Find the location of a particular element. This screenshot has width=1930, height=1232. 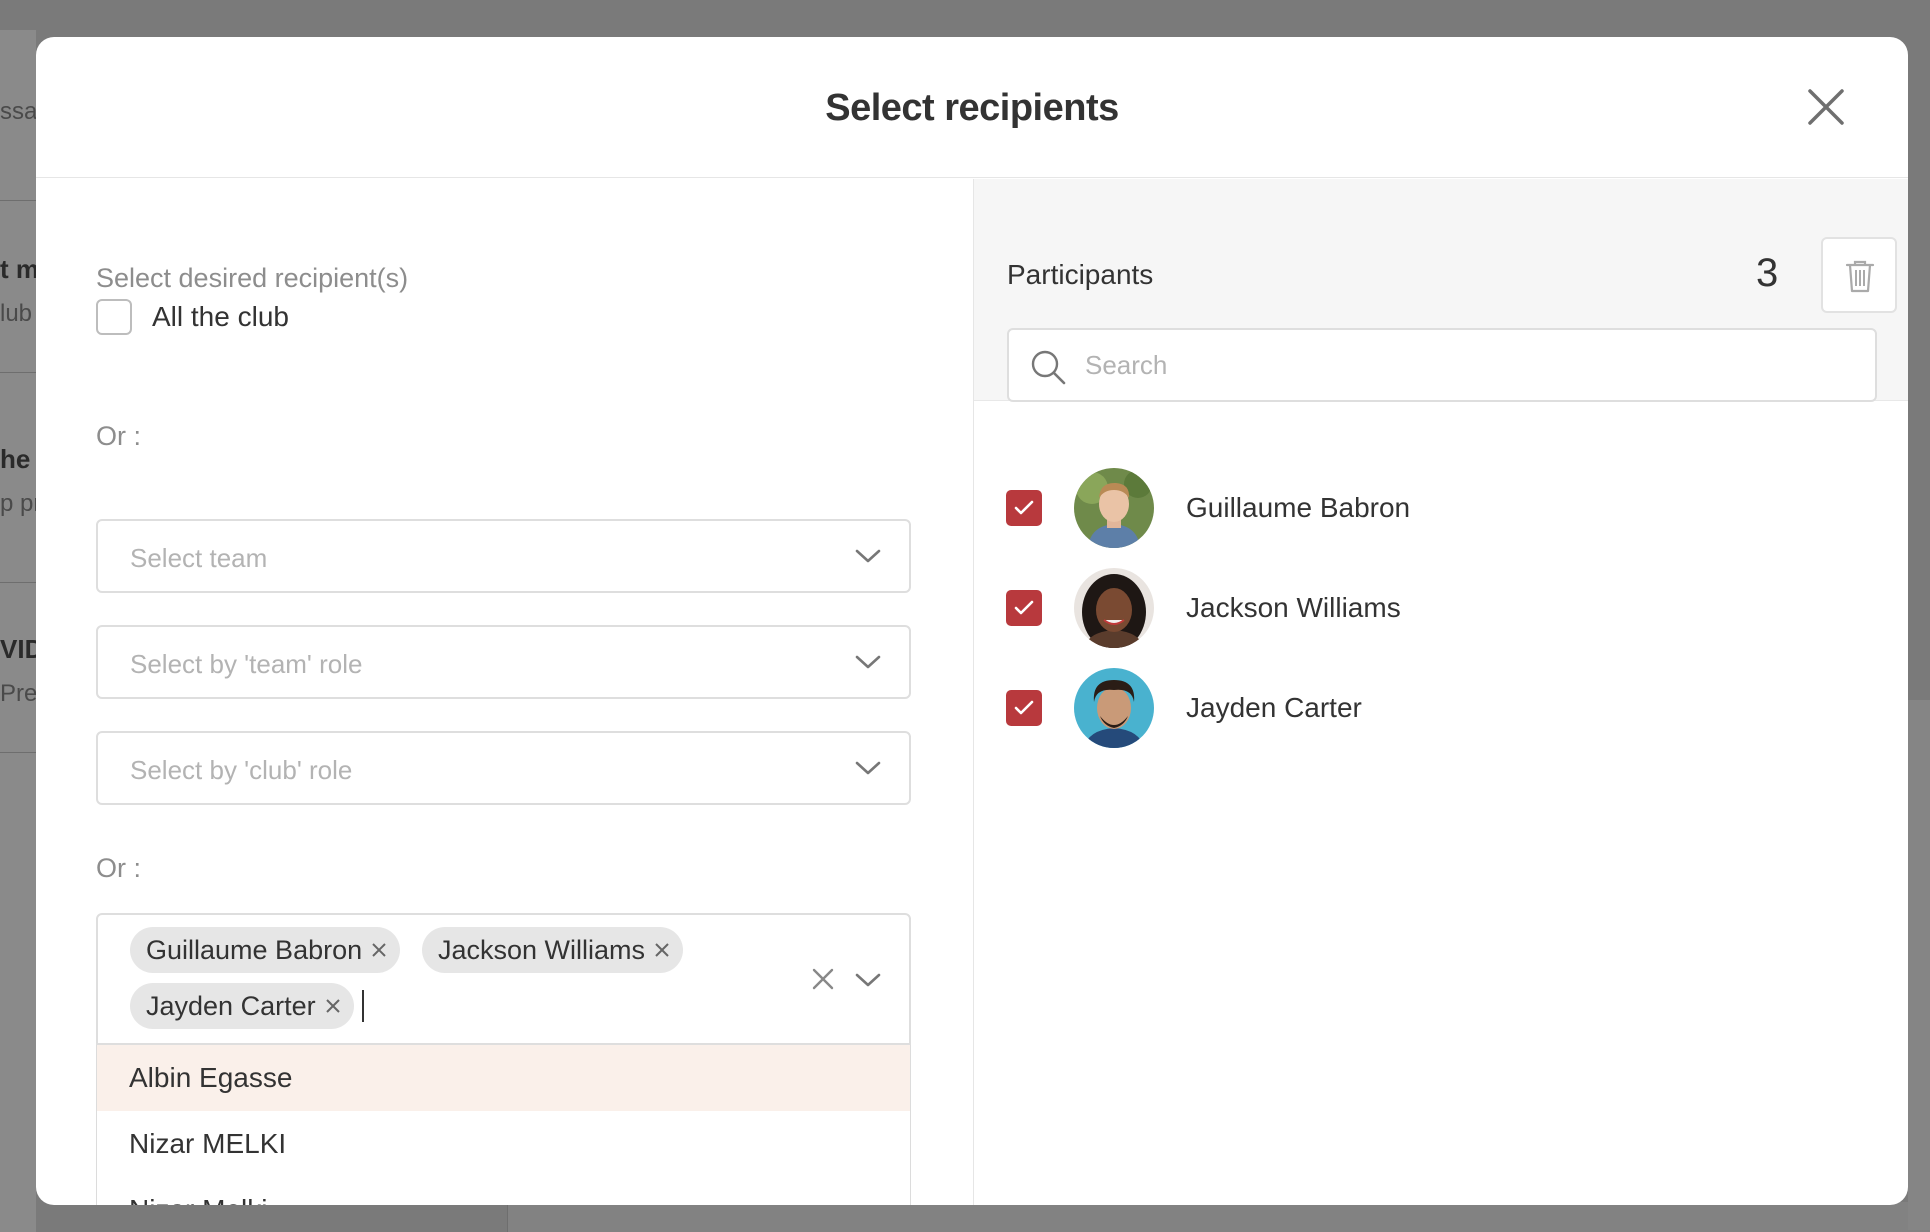

background-right is located at coordinates (1919, 965).